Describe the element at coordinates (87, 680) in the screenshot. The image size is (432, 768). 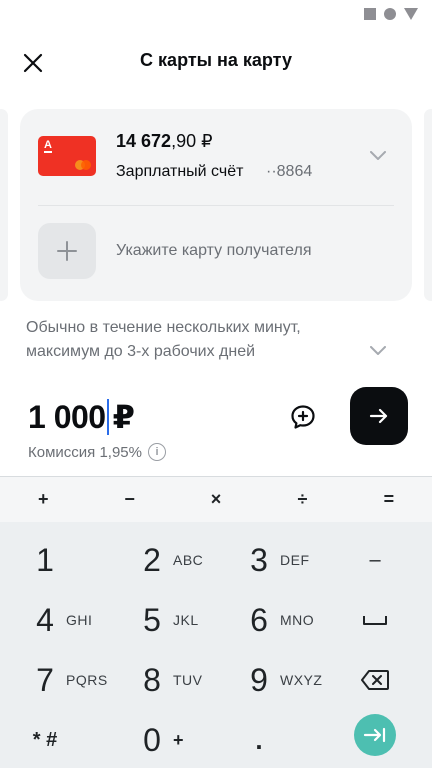
I see `key-letters: PQRS` at that location.